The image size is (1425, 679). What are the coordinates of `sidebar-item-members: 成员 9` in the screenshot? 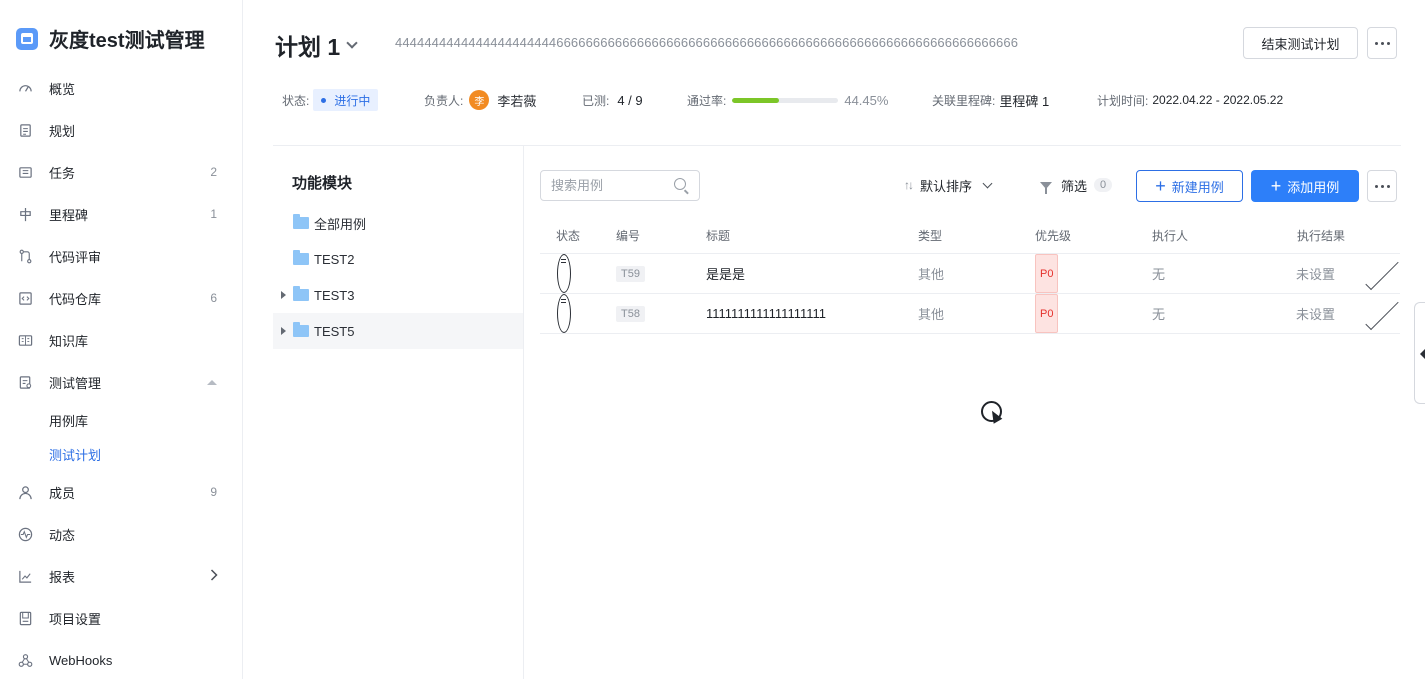 It's located at (121, 492).